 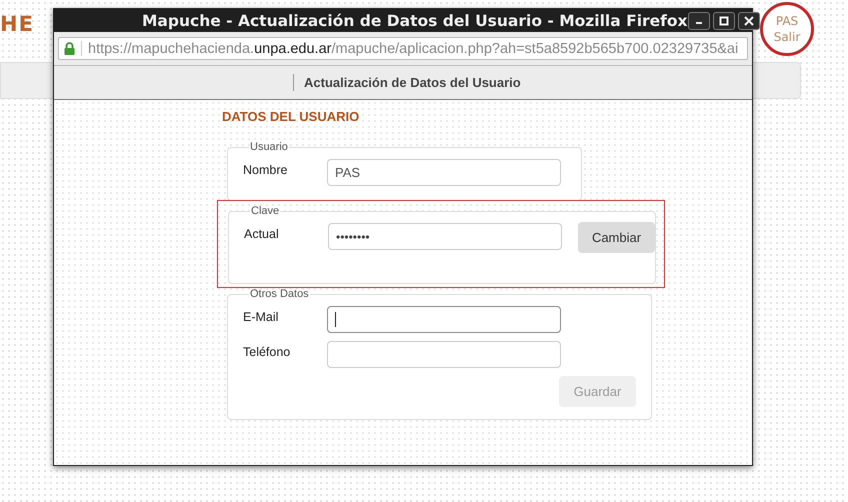 What do you see at coordinates (699, 21) in the screenshot?
I see `minimize-button` at bounding box center [699, 21].